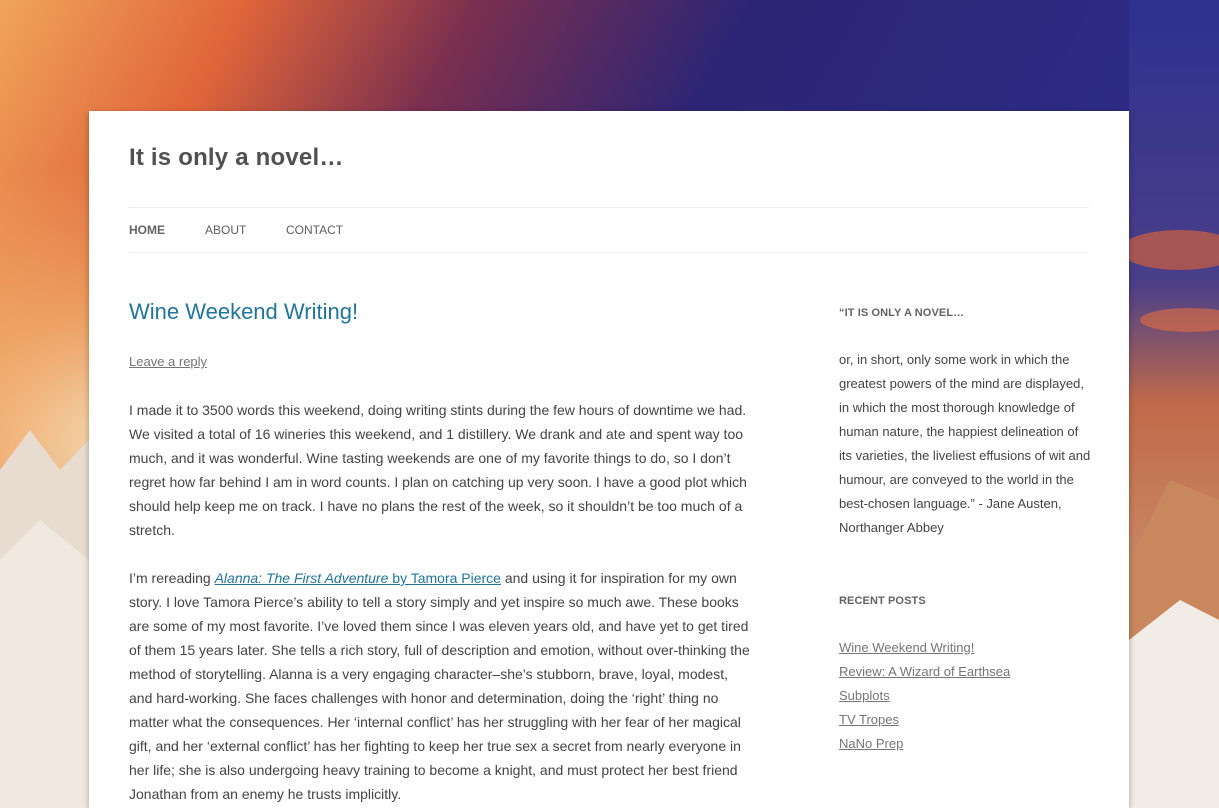 The image size is (1219, 808). I want to click on nav-item-contact: CONTACT, so click(314, 230).